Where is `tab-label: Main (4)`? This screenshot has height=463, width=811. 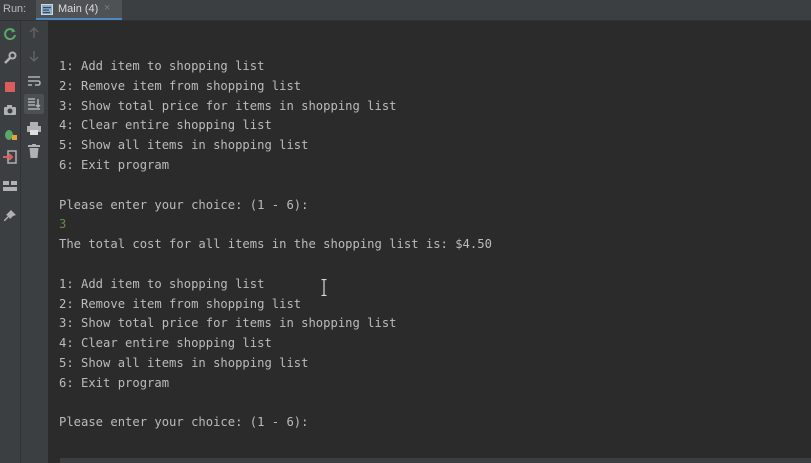
tab-label: Main (4) is located at coordinates (78, 9).